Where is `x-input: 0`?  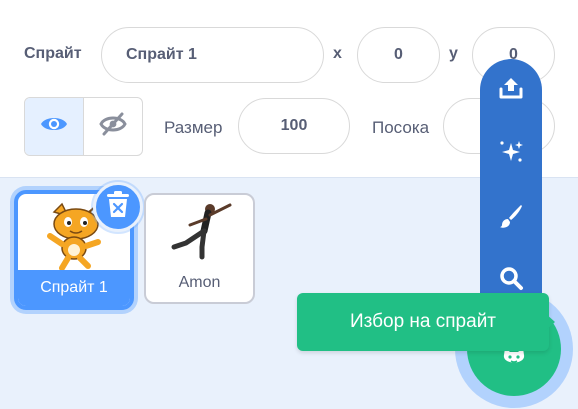
x-input: 0 is located at coordinates (398, 55).